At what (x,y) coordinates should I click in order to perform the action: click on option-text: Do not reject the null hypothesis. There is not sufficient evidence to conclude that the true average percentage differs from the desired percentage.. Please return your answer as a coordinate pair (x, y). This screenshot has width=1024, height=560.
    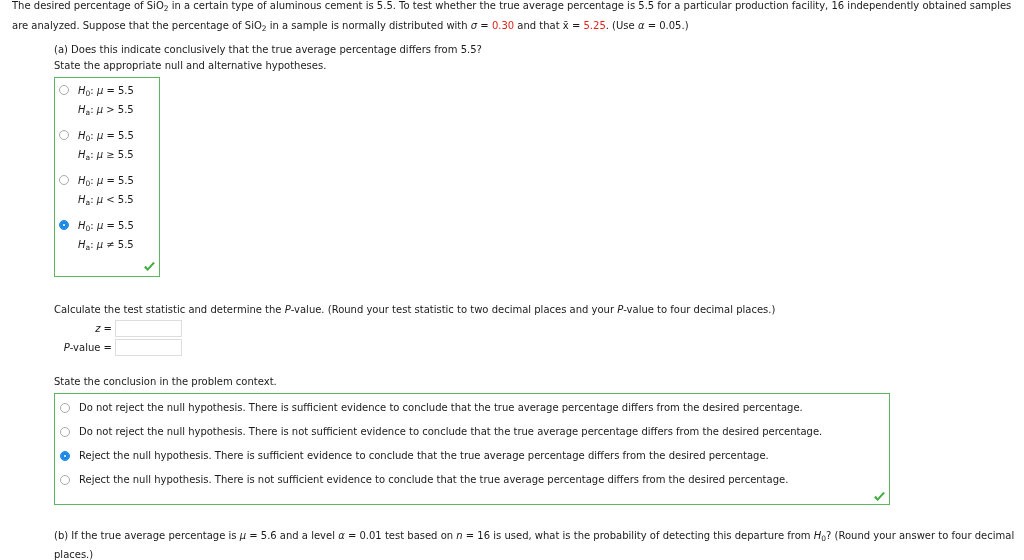
    Looking at the image, I should click on (451, 431).